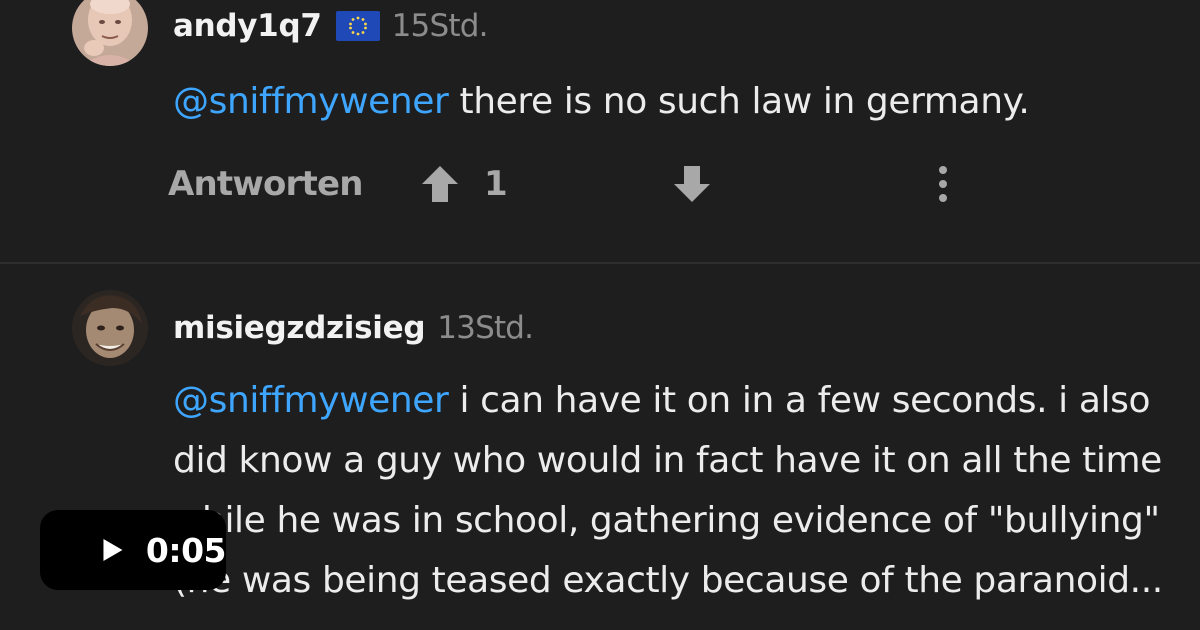  Describe the element at coordinates (496, 184) in the screenshot. I see `vote-count: 1` at that location.